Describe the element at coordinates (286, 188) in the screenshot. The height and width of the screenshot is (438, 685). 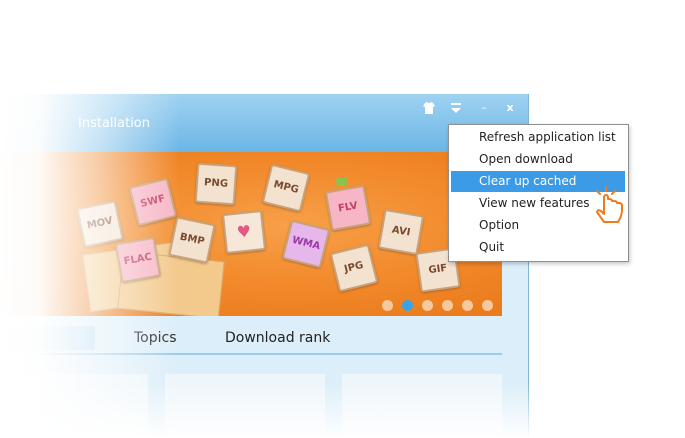
I see `file-tile-mpg: MPG` at that location.